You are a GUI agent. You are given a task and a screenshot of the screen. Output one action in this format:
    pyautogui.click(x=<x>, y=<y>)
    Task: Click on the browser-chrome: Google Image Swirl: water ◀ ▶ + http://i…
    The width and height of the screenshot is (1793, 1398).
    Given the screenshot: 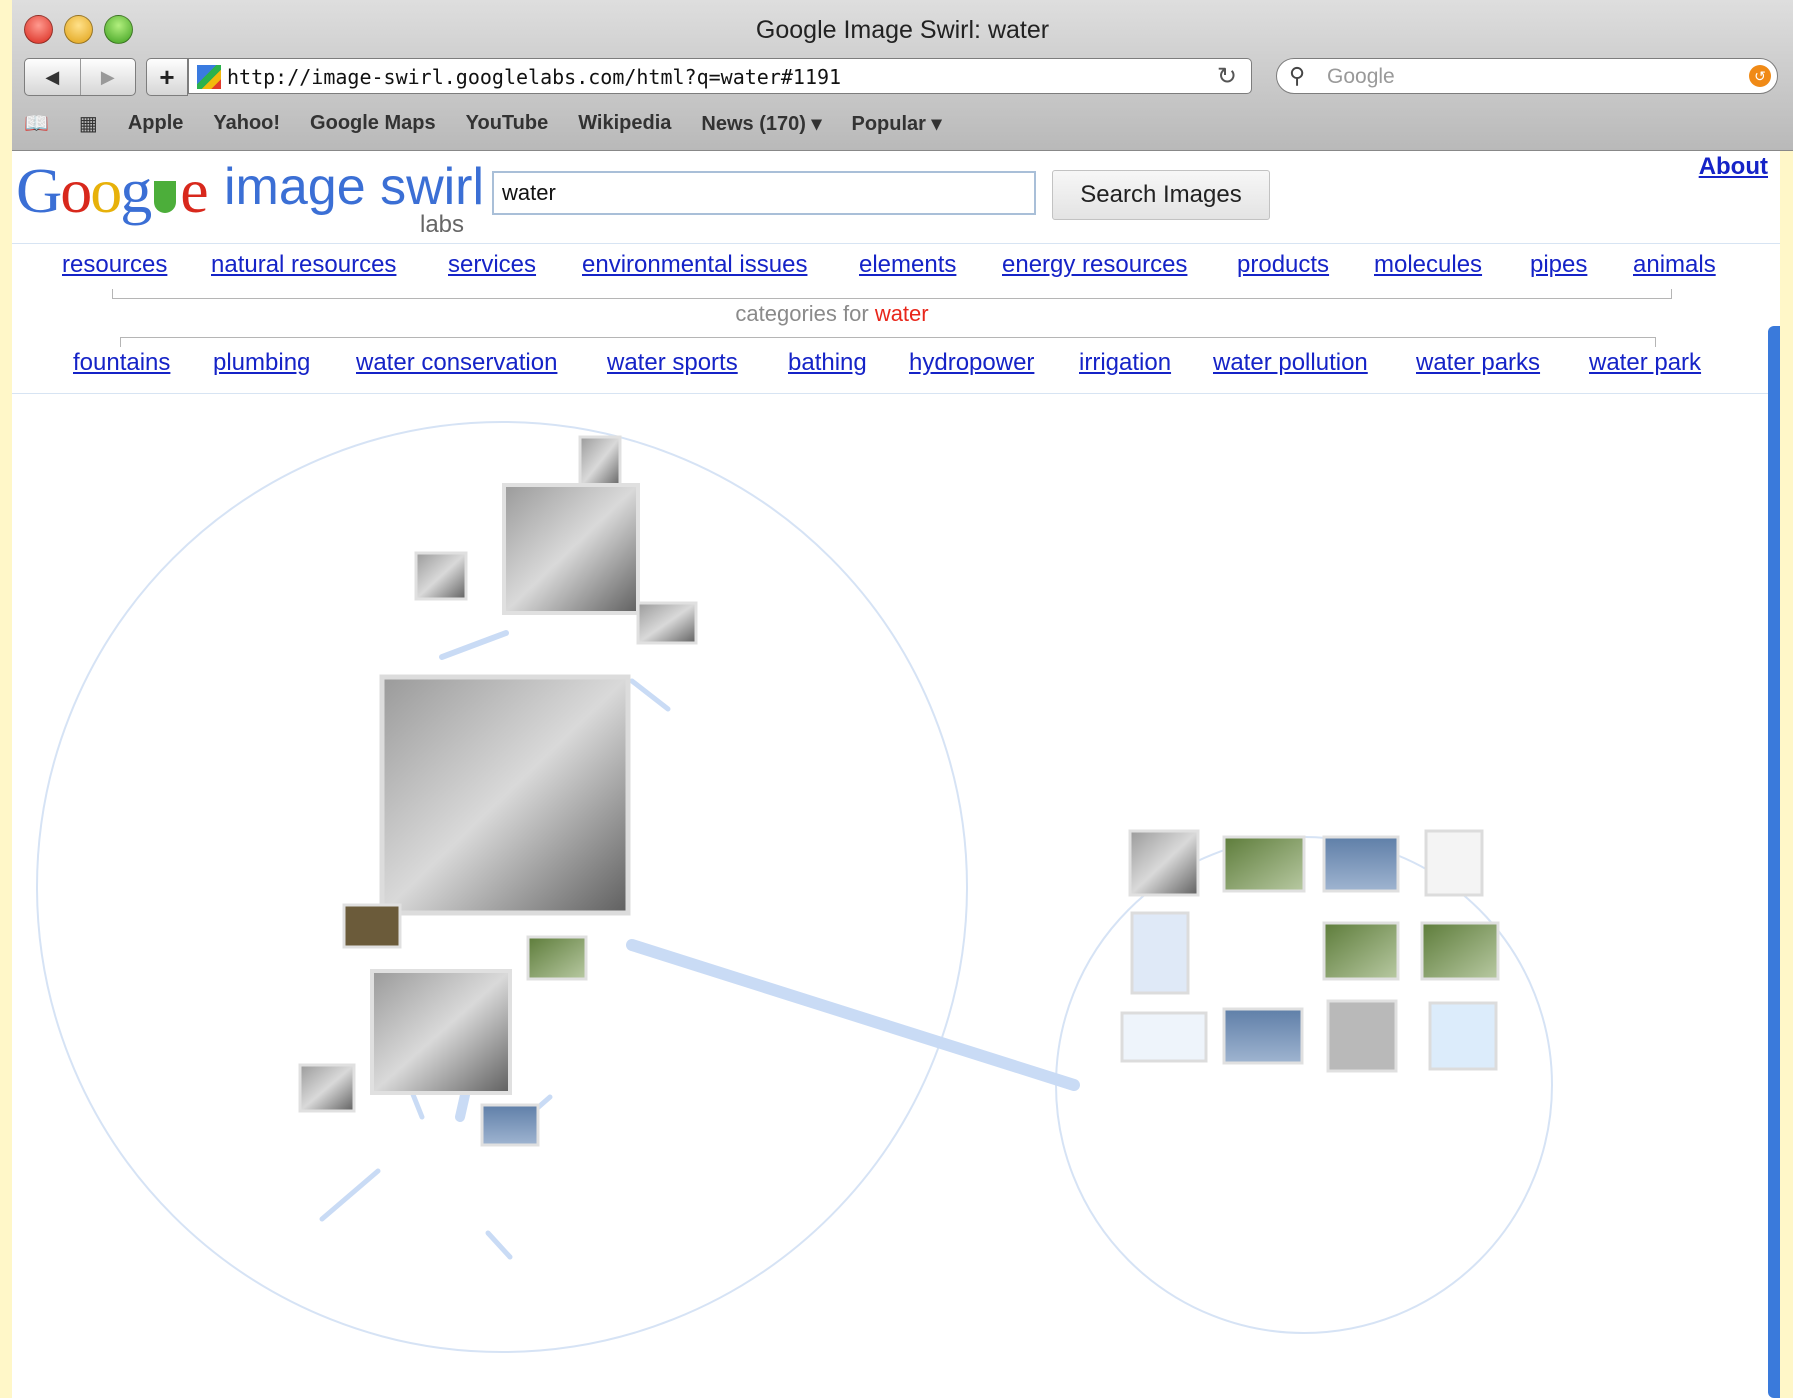 What is the action you would take?
    pyautogui.click(x=902, y=75)
    